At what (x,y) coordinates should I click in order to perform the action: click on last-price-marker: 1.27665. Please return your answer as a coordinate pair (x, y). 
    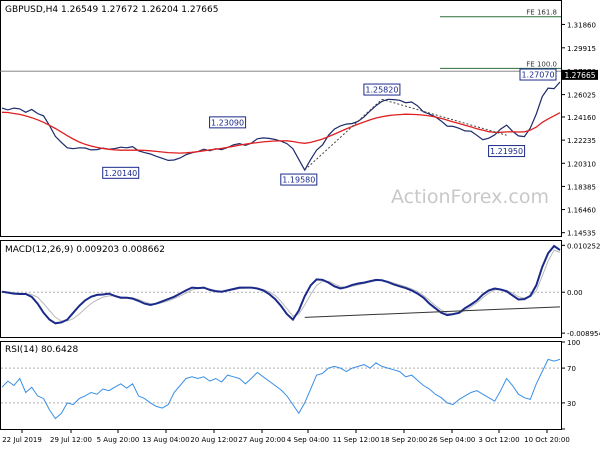
    Looking at the image, I should click on (580, 74).